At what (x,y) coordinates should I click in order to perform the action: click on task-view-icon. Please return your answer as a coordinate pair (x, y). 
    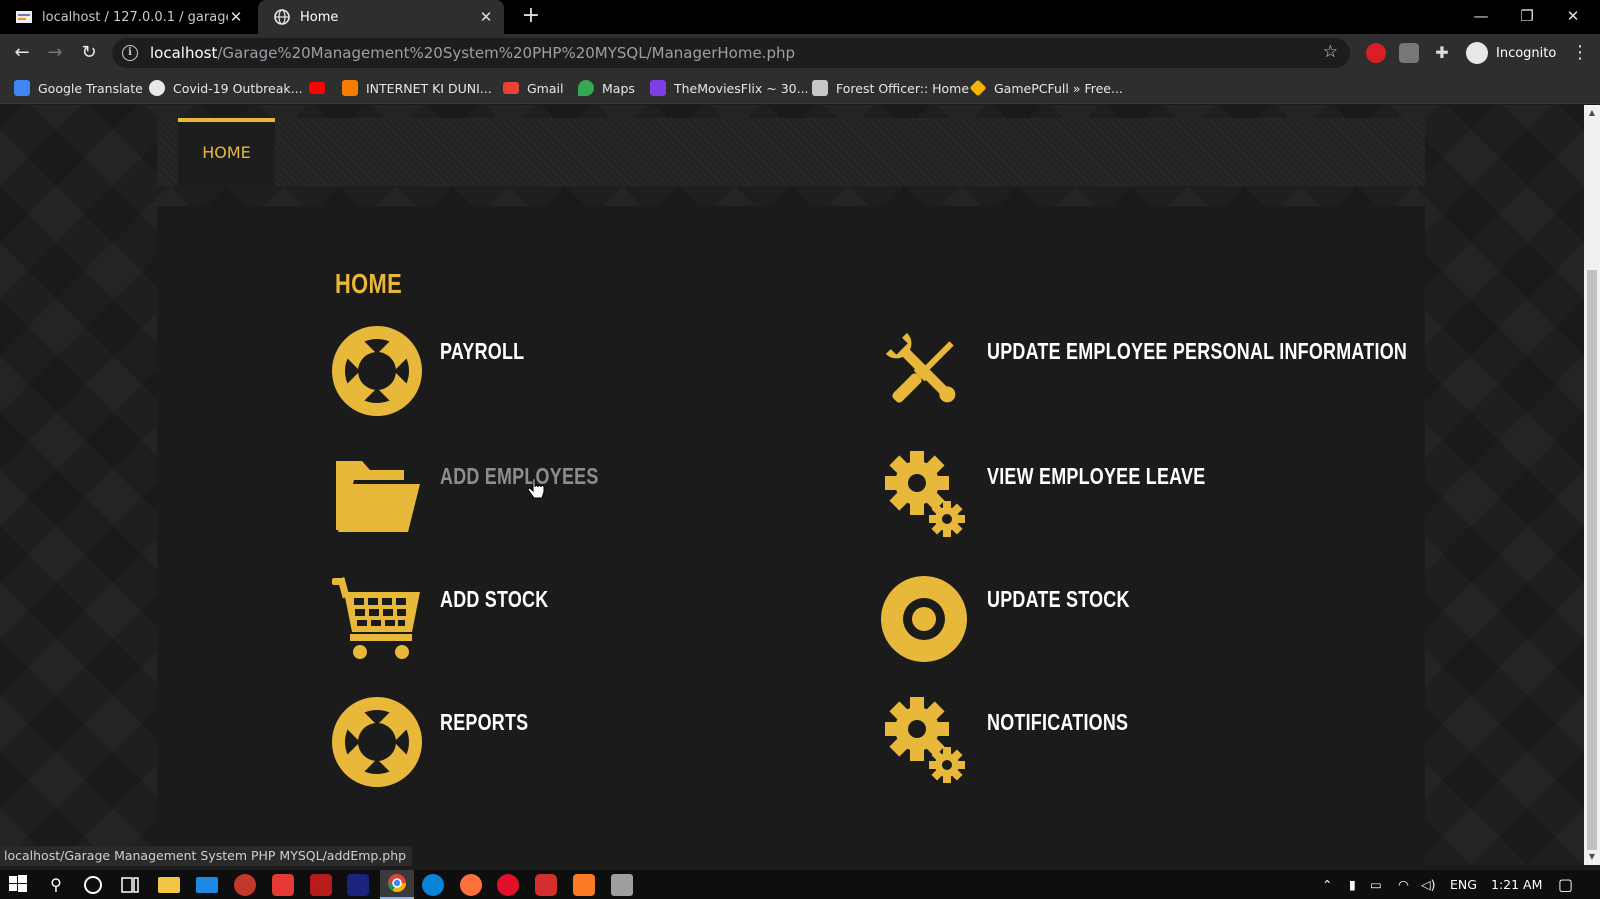
    Looking at the image, I should click on (130, 885).